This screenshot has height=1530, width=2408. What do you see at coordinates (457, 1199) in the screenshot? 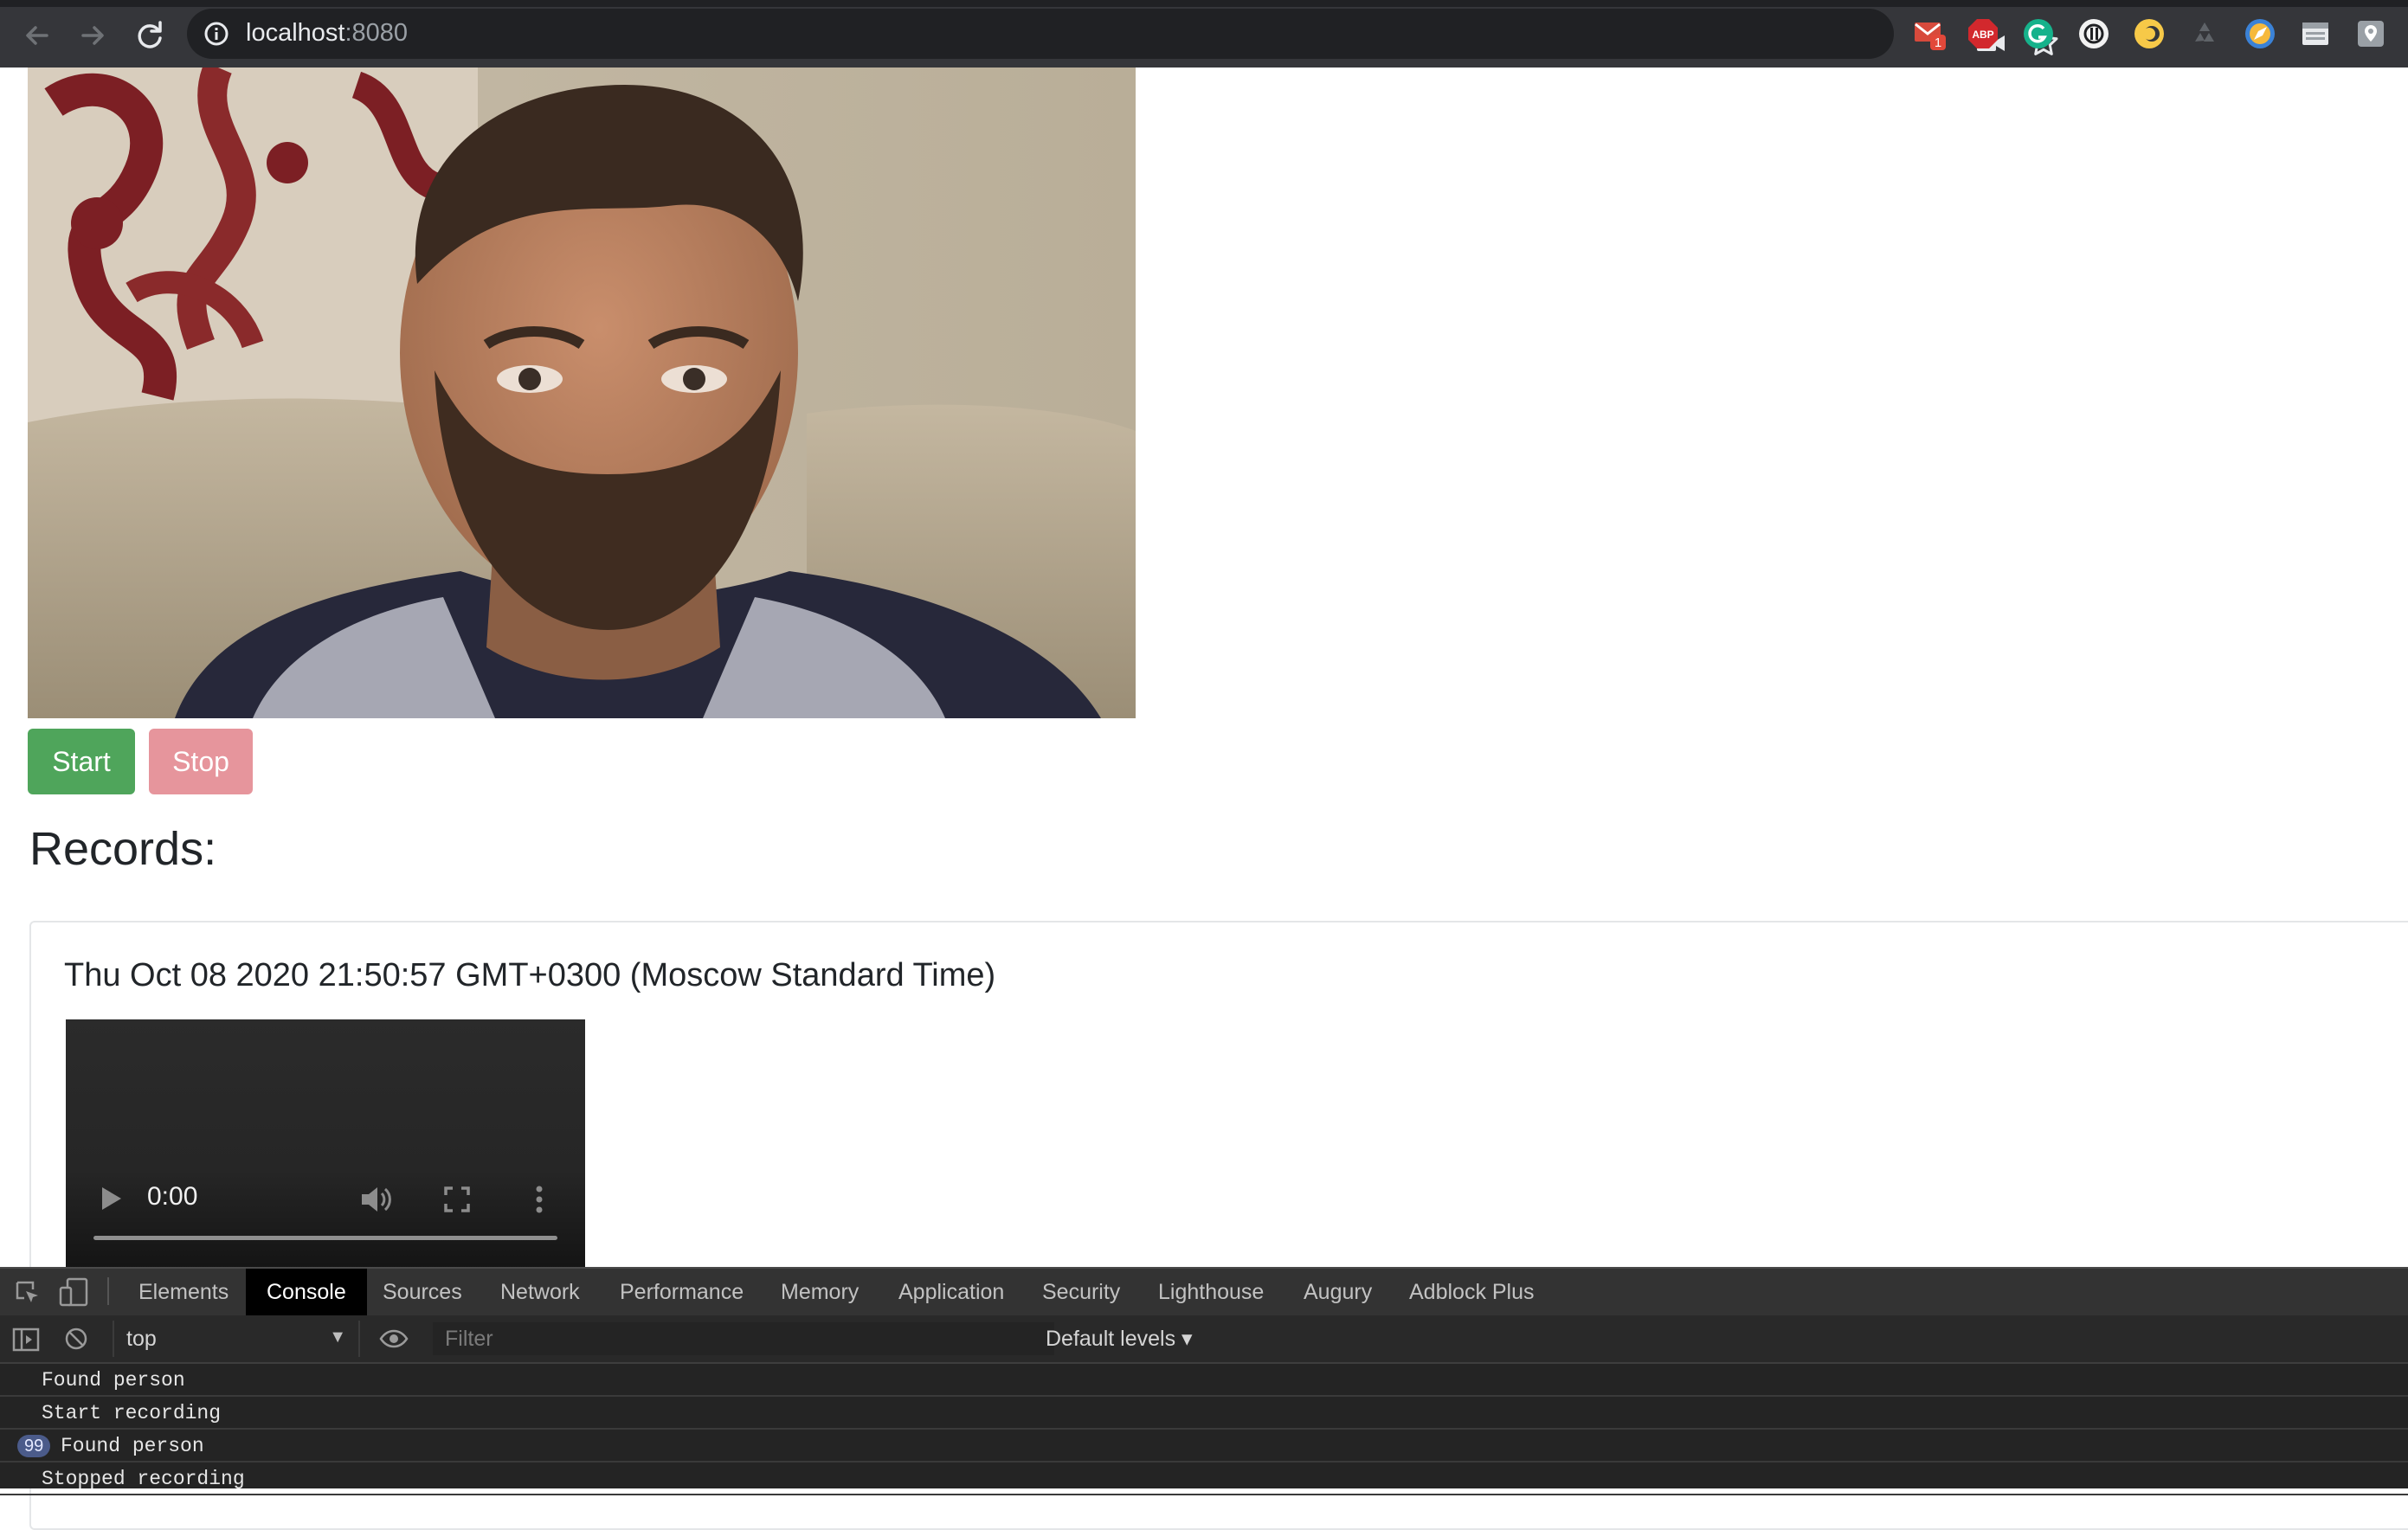
I see `fullscreen-icon` at bounding box center [457, 1199].